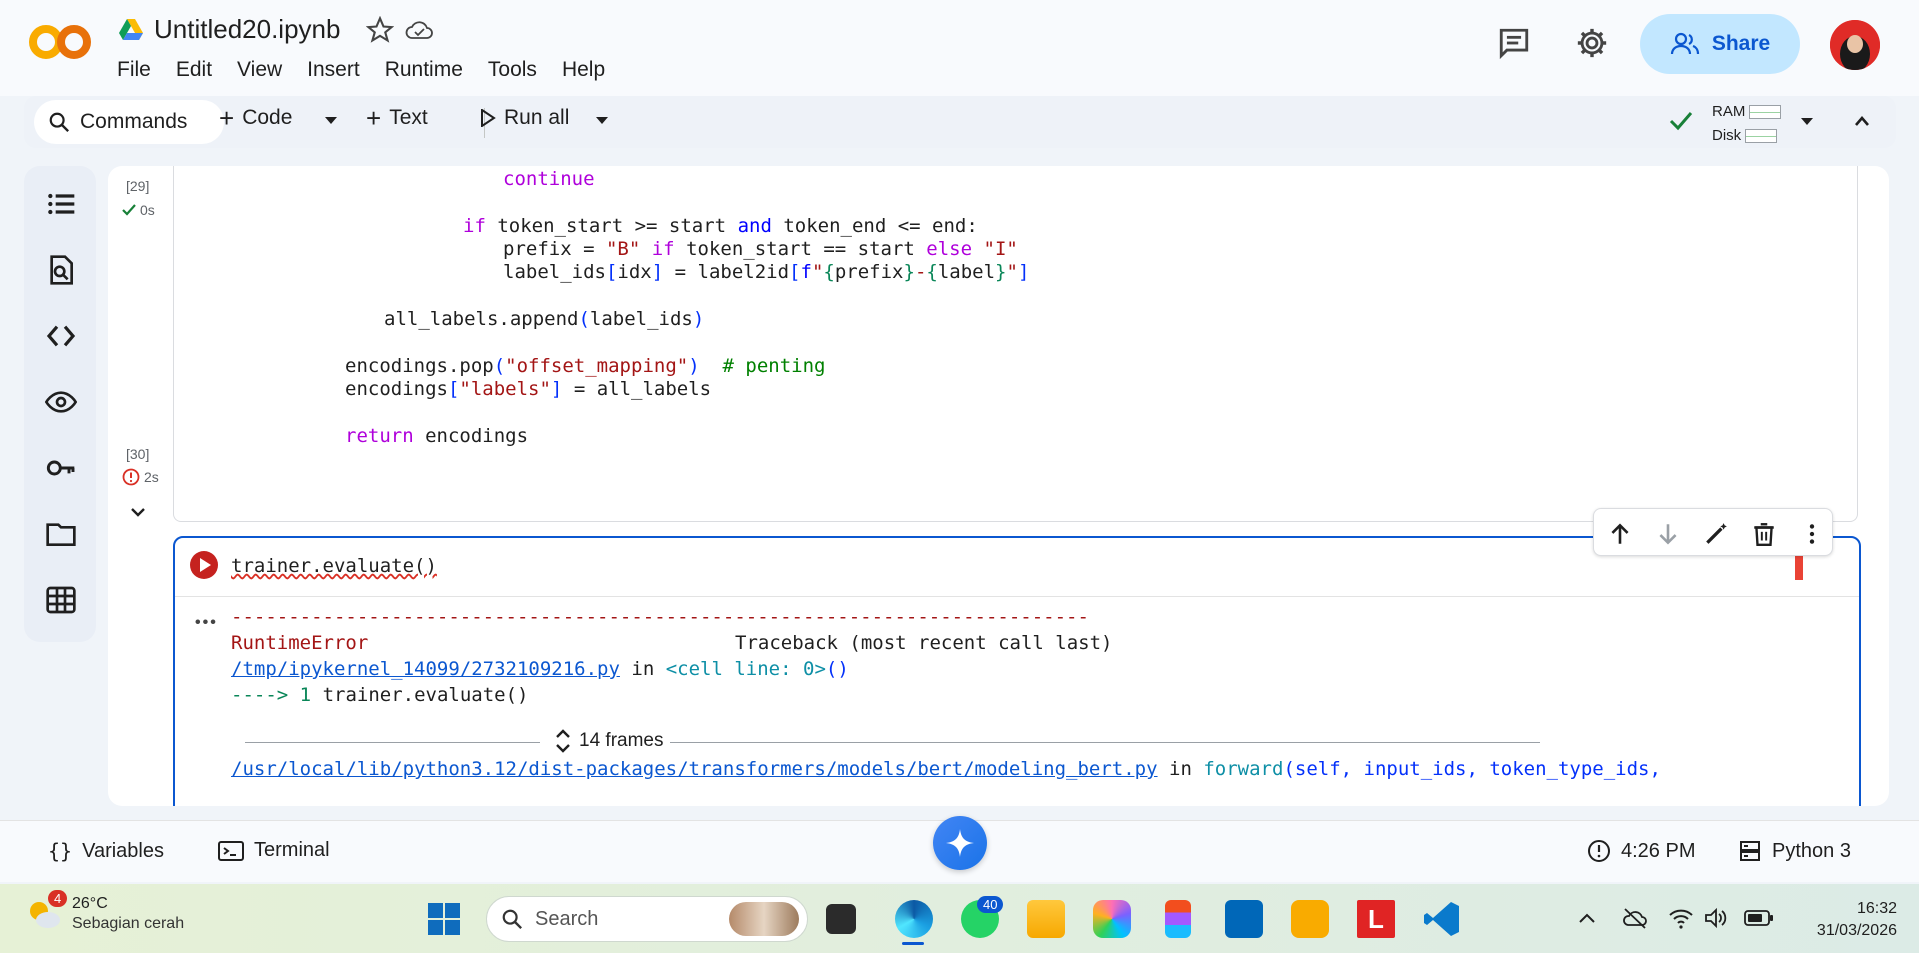  Describe the element at coordinates (1727, 135) in the screenshot. I see `disk-label: Disk` at that location.